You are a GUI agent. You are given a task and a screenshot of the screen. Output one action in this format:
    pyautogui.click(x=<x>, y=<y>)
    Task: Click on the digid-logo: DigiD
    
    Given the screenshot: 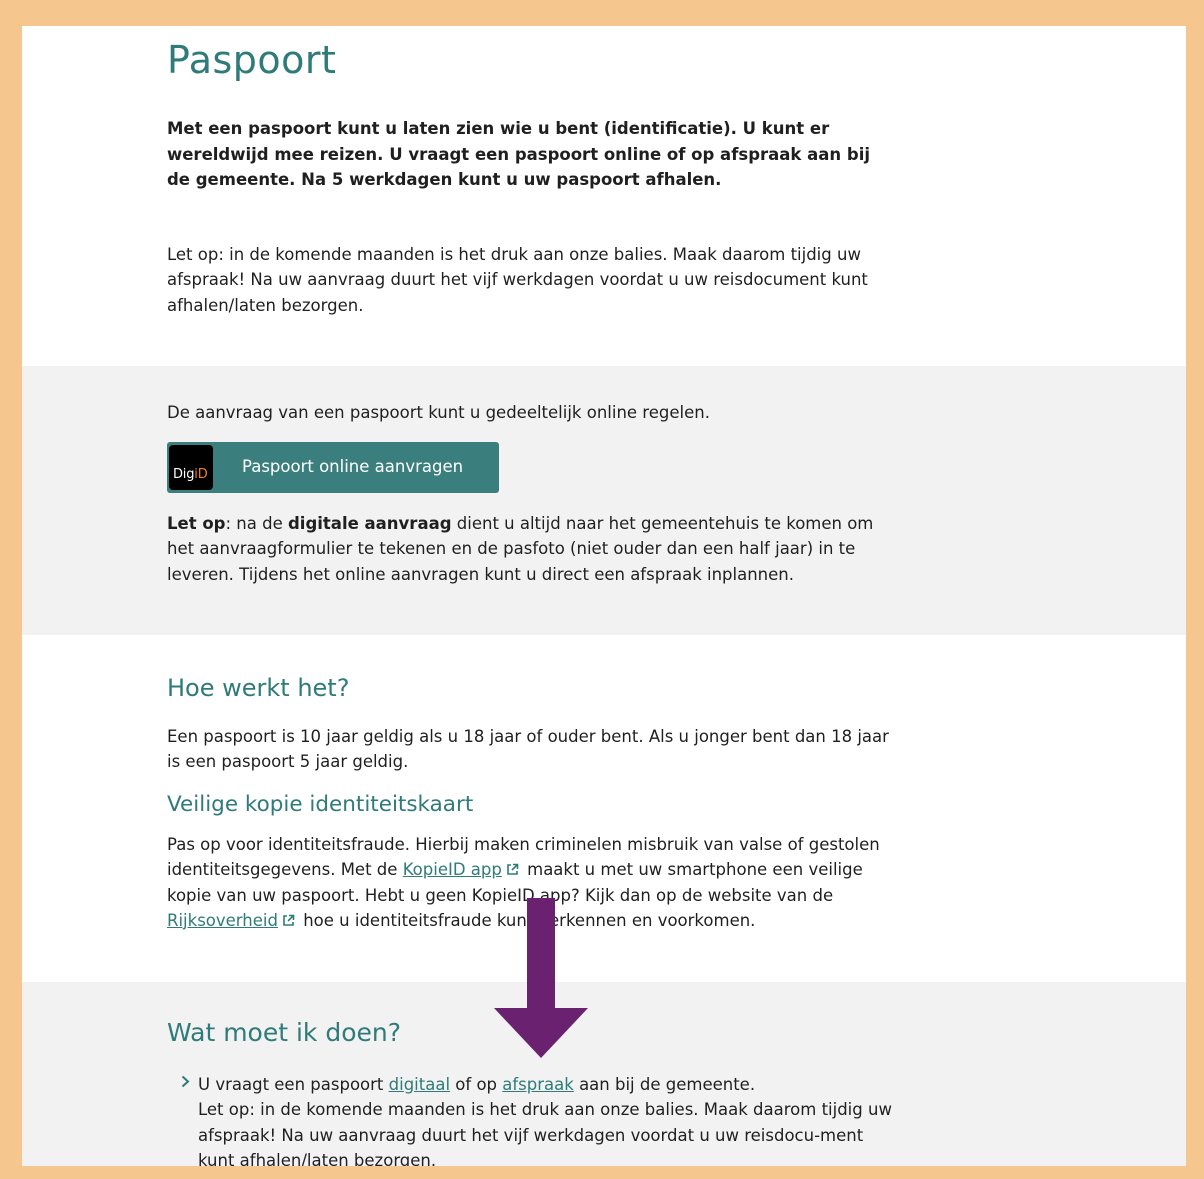 What is the action you would take?
    pyautogui.click(x=191, y=467)
    